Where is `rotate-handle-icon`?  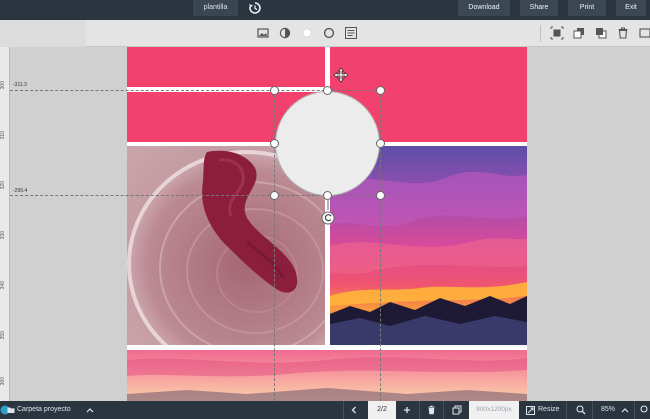 rotate-handle-icon is located at coordinates (328, 213).